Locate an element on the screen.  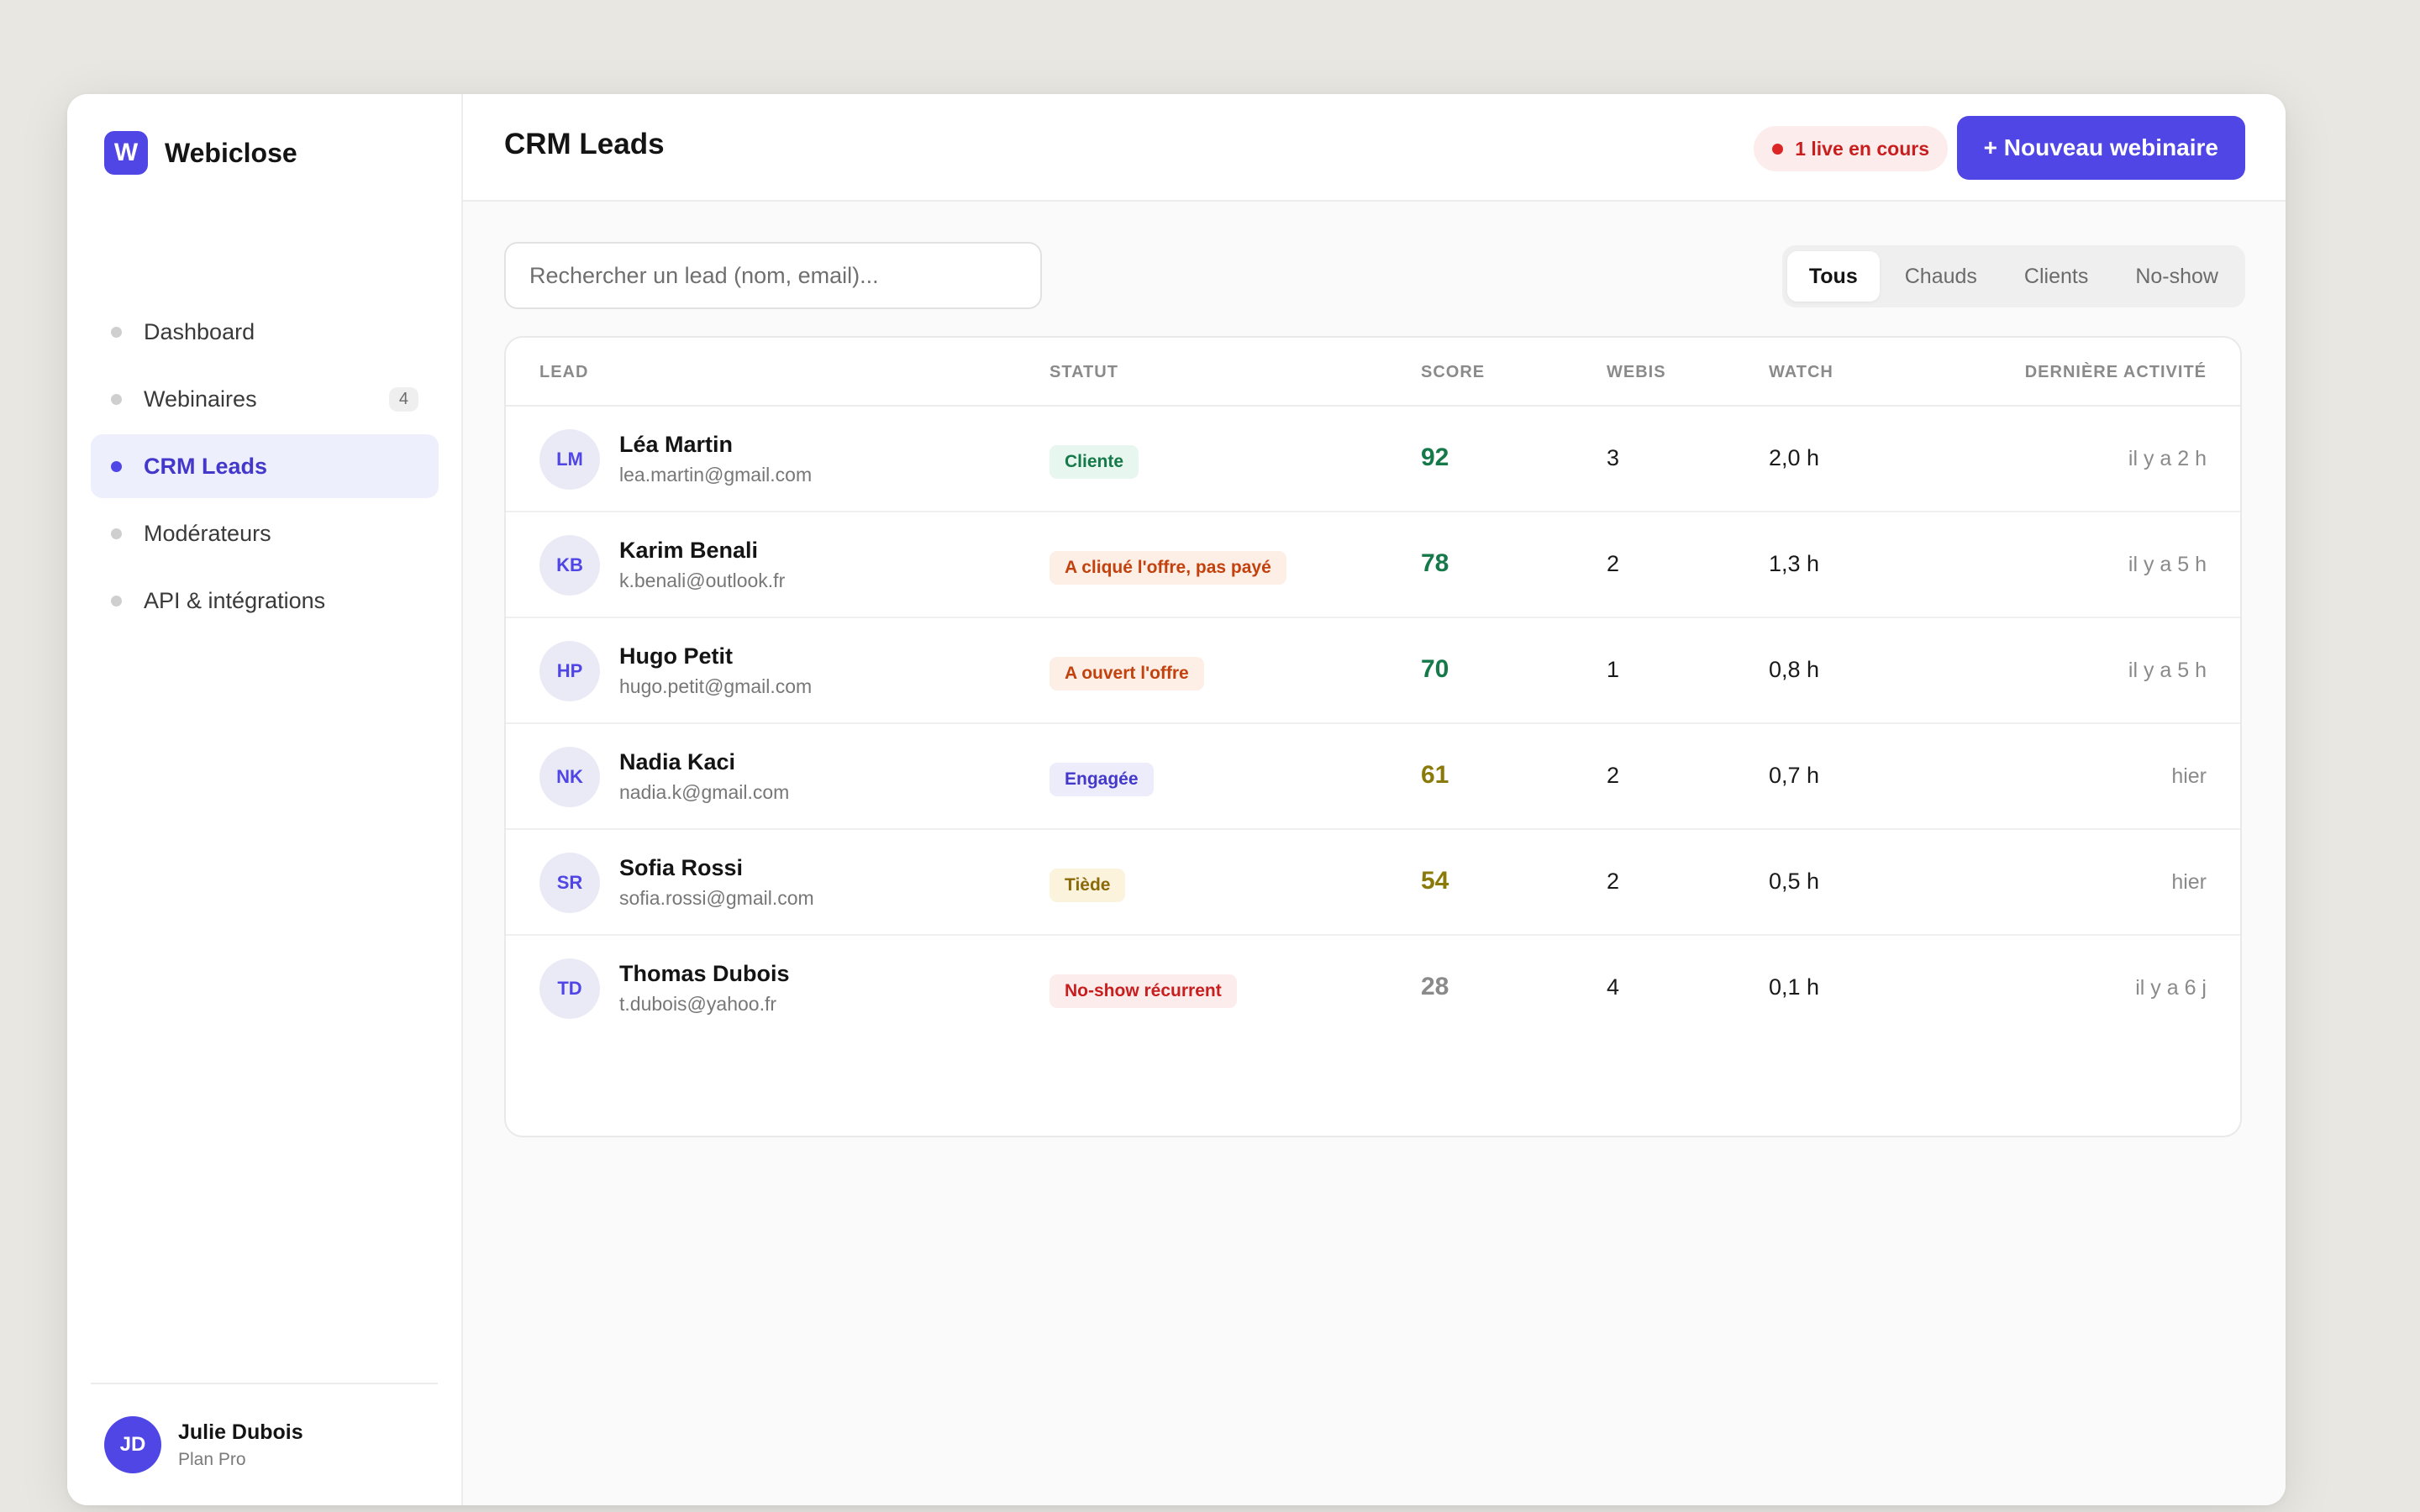
lead-watch: 0,8 h is located at coordinates (1795, 669).